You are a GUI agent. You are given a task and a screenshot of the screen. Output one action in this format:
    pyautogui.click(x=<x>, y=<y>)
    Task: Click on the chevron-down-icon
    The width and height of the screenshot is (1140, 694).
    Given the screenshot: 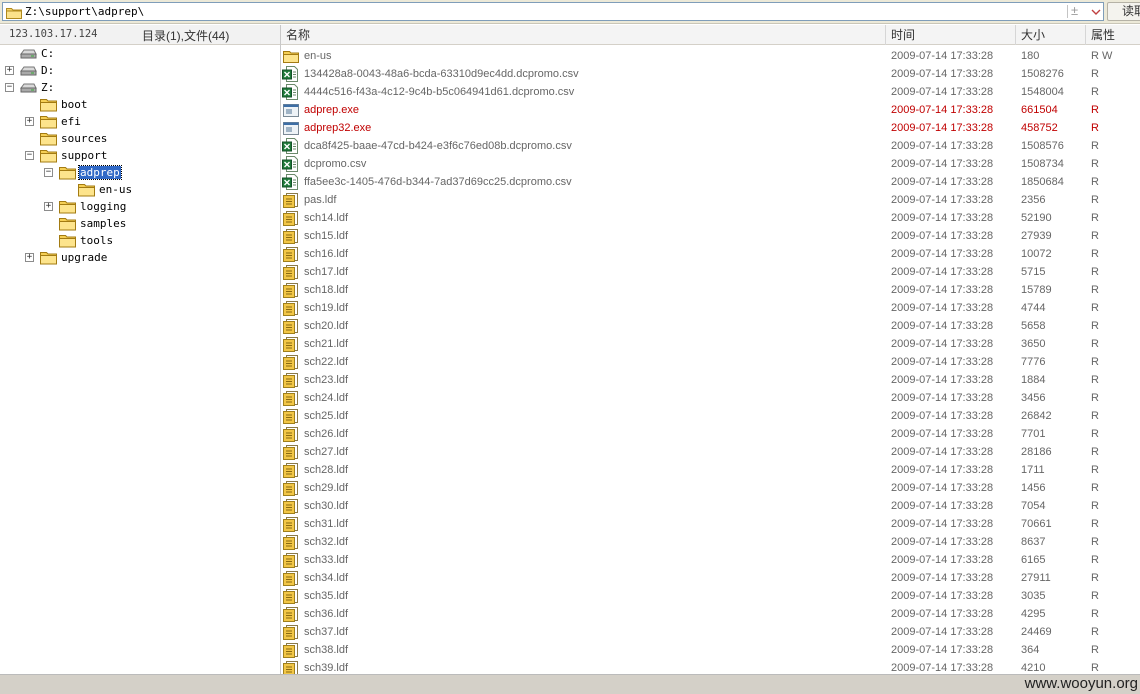 What is the action you would take?
    pyautogui.click(x=1096, y=12)
    